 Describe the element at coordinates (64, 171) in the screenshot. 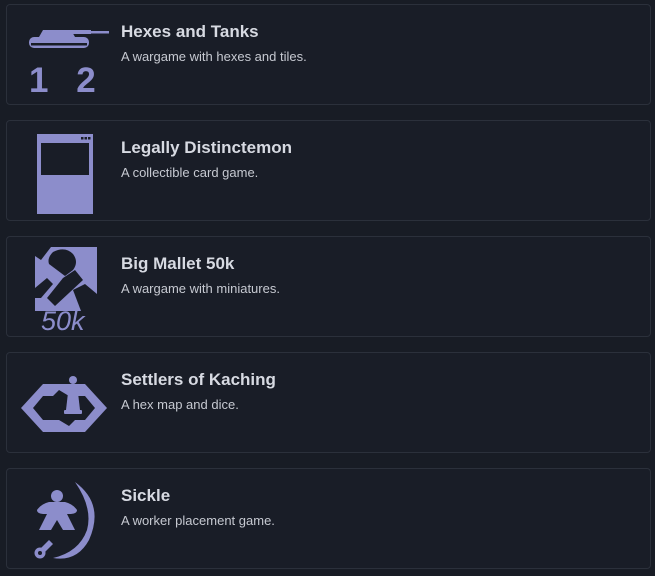

I see `card-icon` at that location.